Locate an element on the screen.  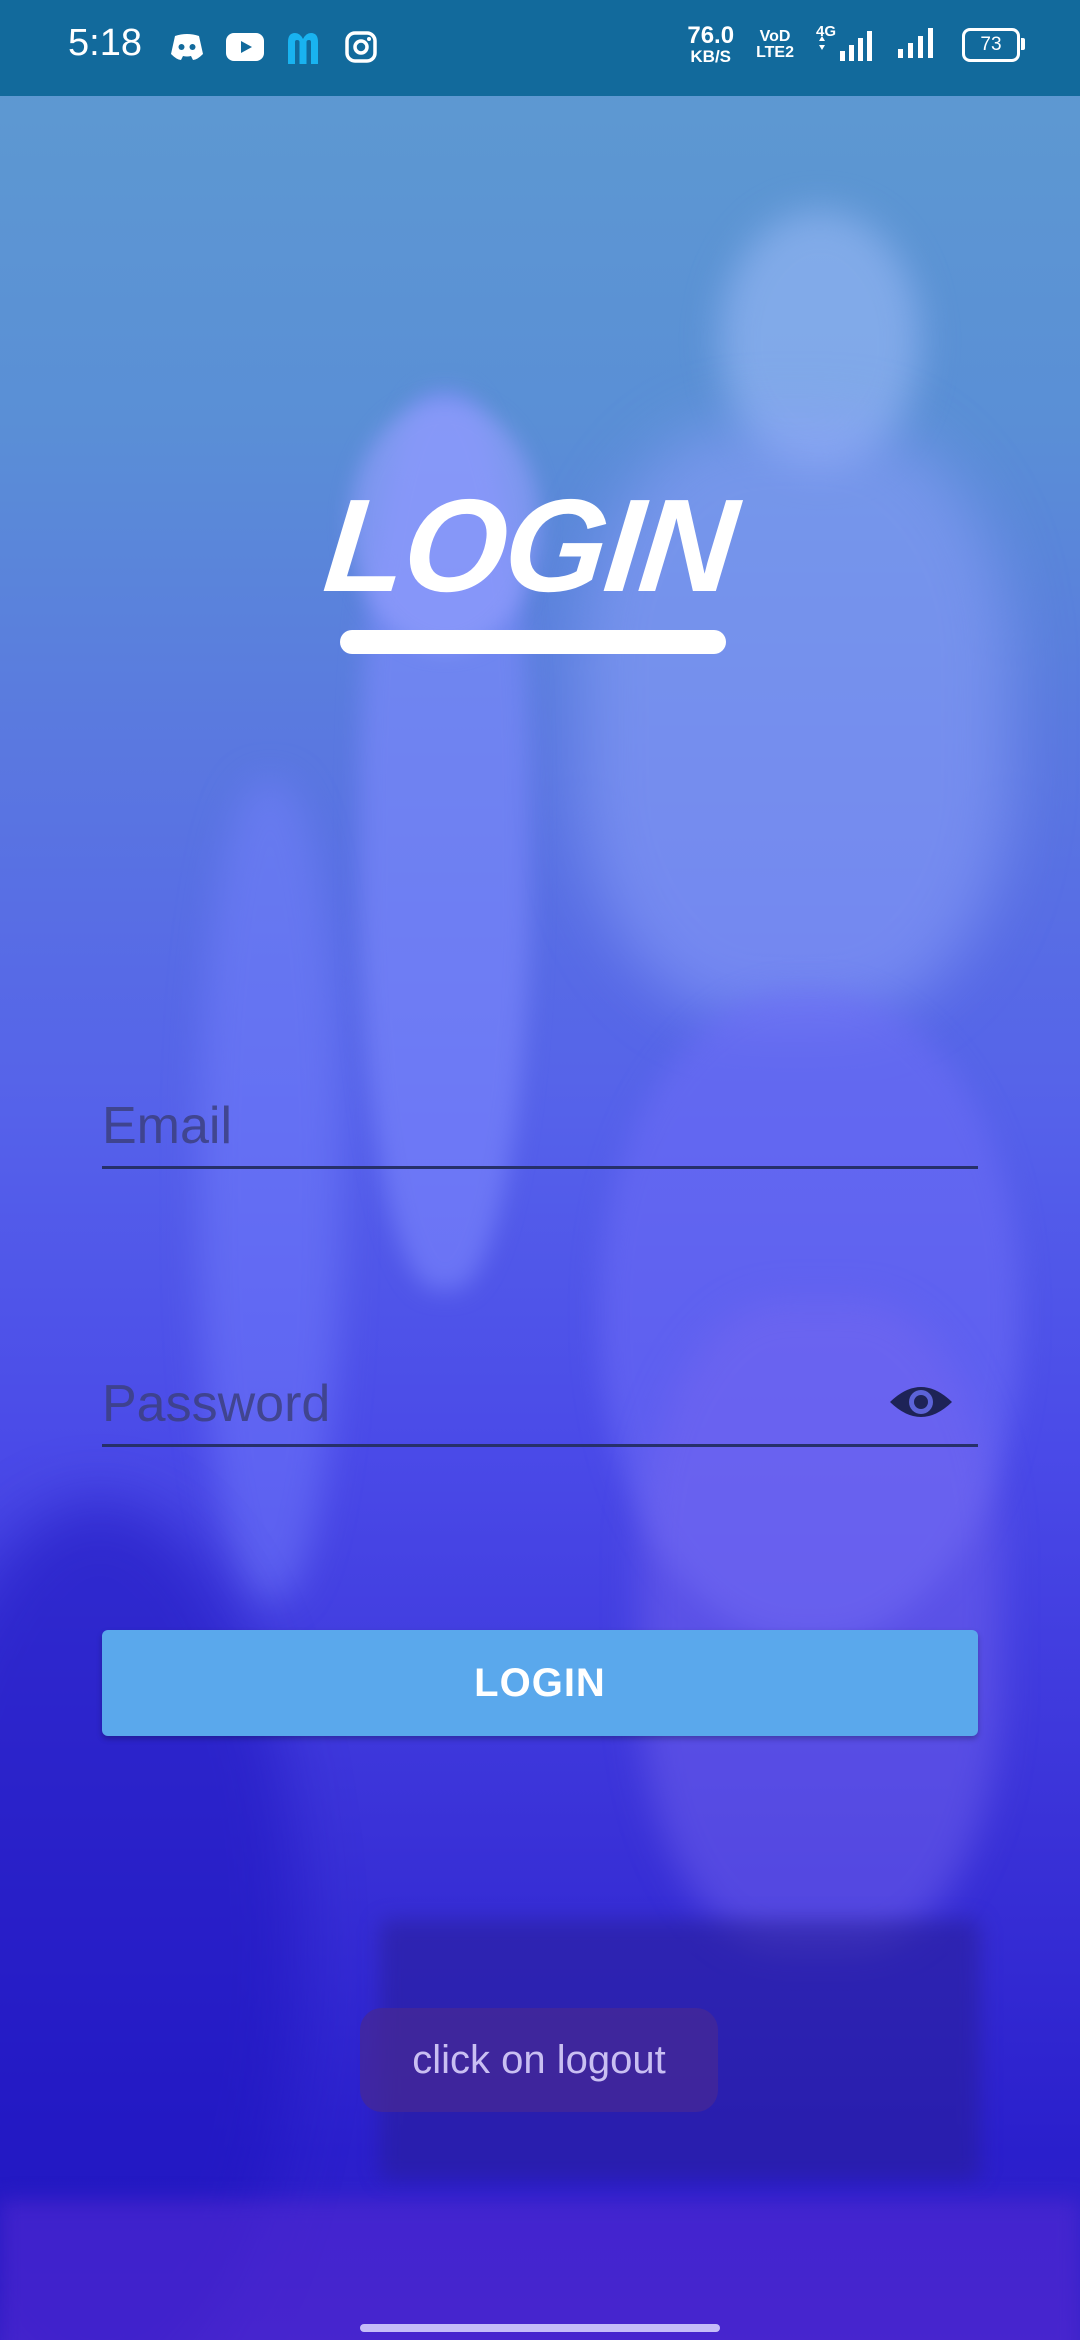
signal-4g-icon: 4G is located at coordinates (845, 43).